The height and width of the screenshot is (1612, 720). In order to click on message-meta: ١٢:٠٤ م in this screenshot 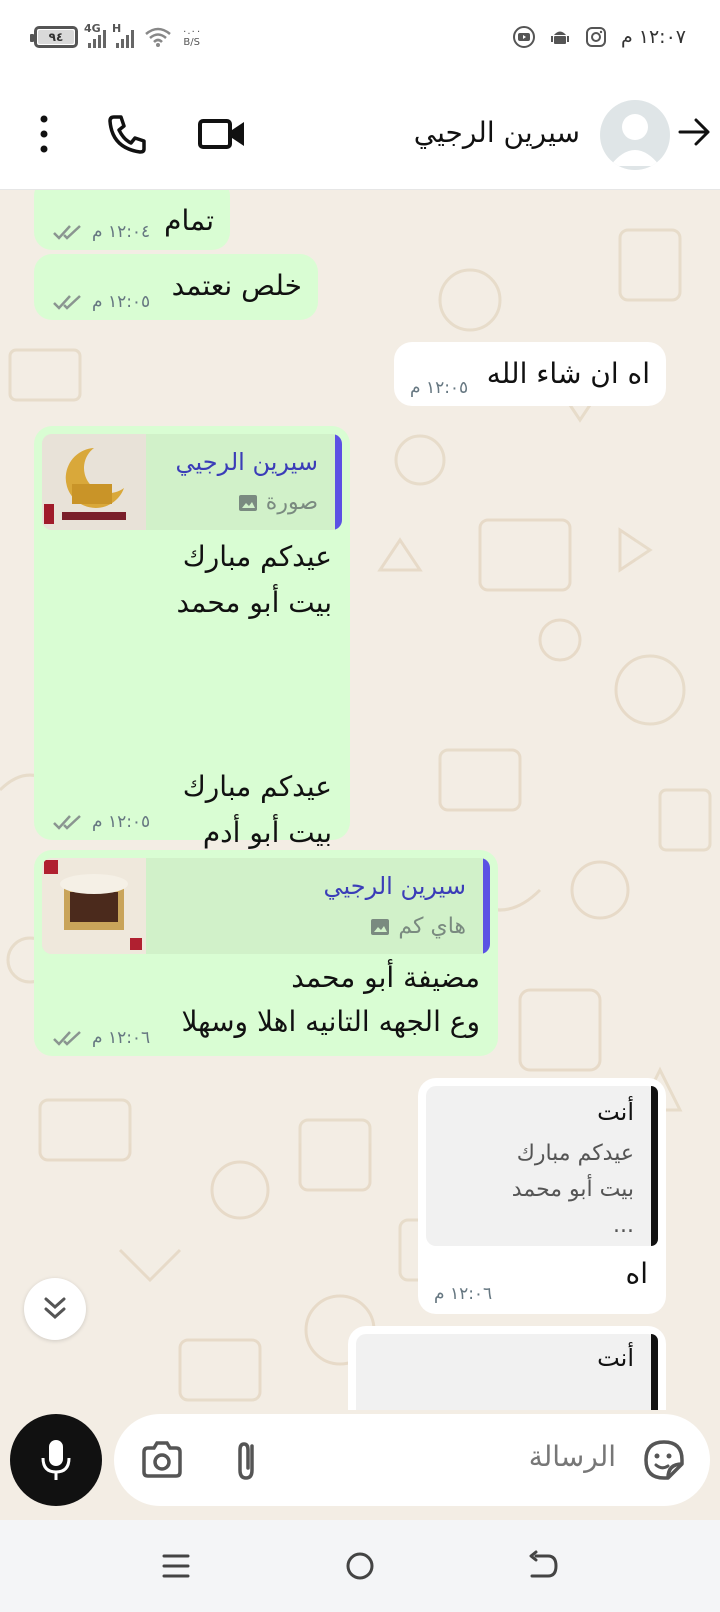, I will do `click(101, 232)`.